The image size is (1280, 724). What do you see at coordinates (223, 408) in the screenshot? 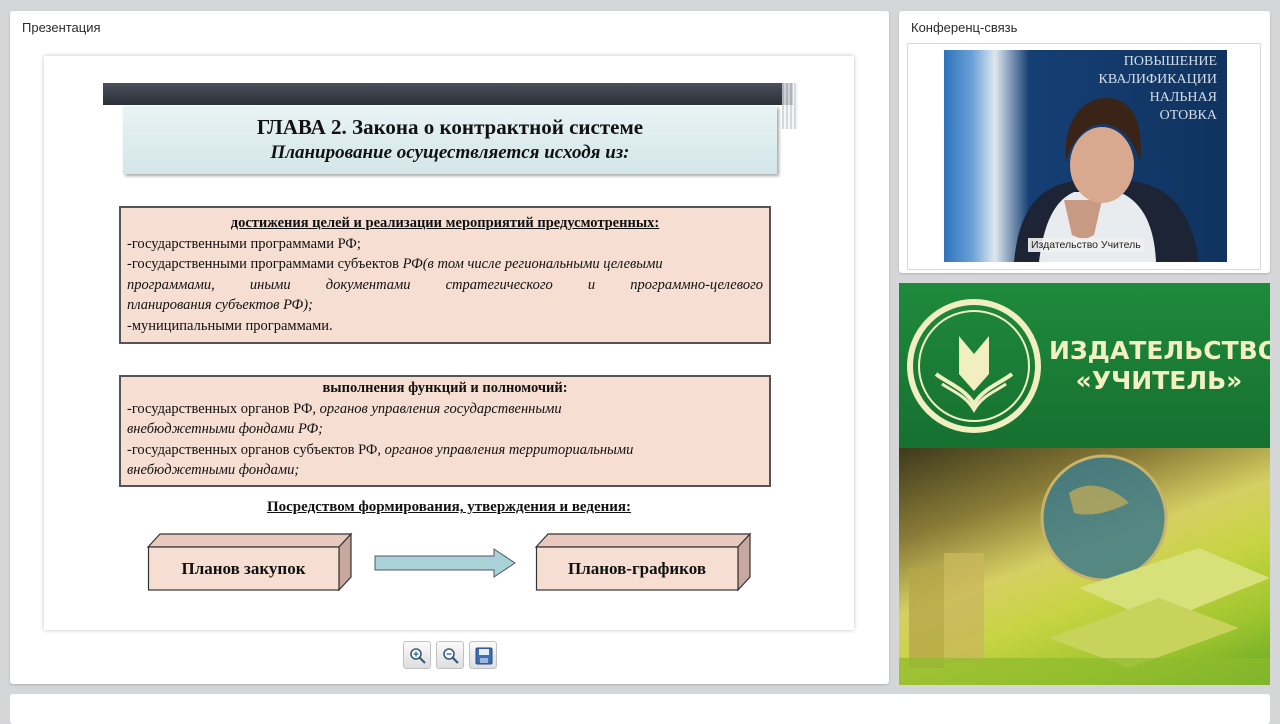
I see `functions-item-text: -государственных органов РФ,` at bounding box center [223, 408].